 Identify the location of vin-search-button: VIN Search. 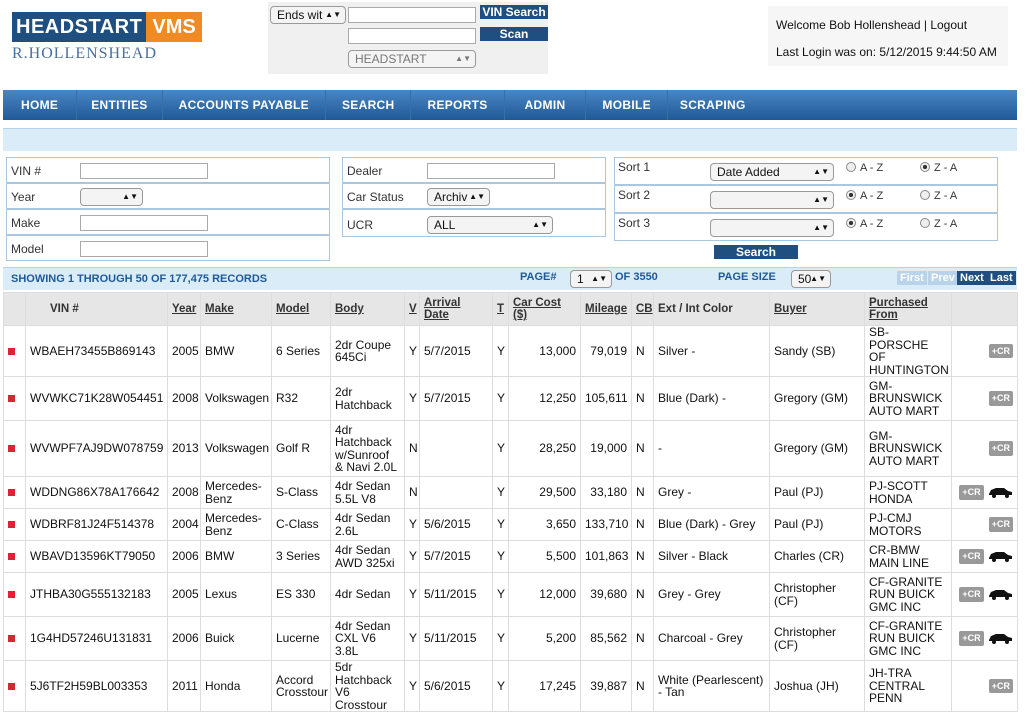
(514, 12).